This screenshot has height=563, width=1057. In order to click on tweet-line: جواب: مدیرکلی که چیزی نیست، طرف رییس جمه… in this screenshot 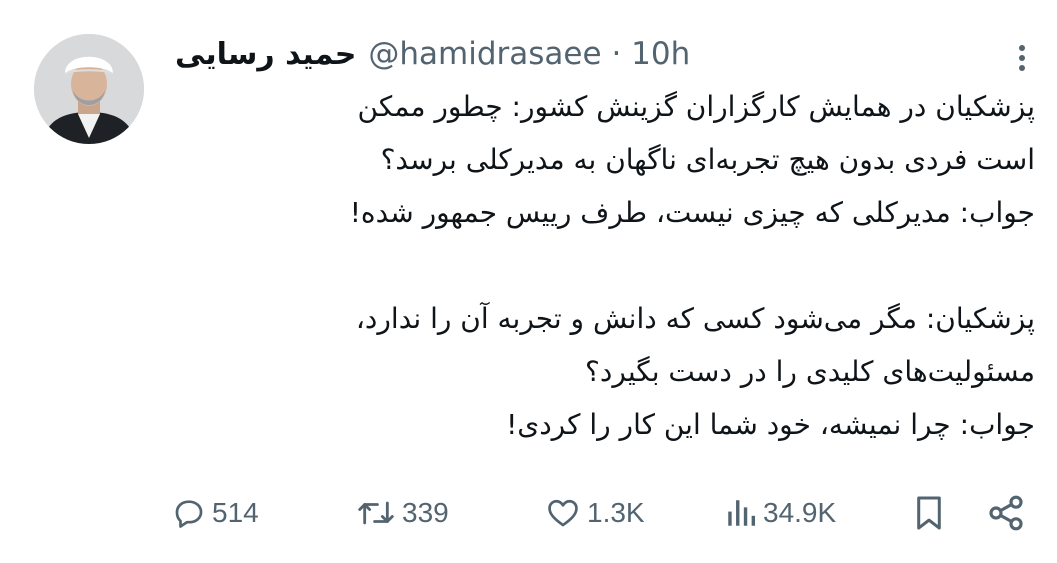, I will do `click(692, 212)`.